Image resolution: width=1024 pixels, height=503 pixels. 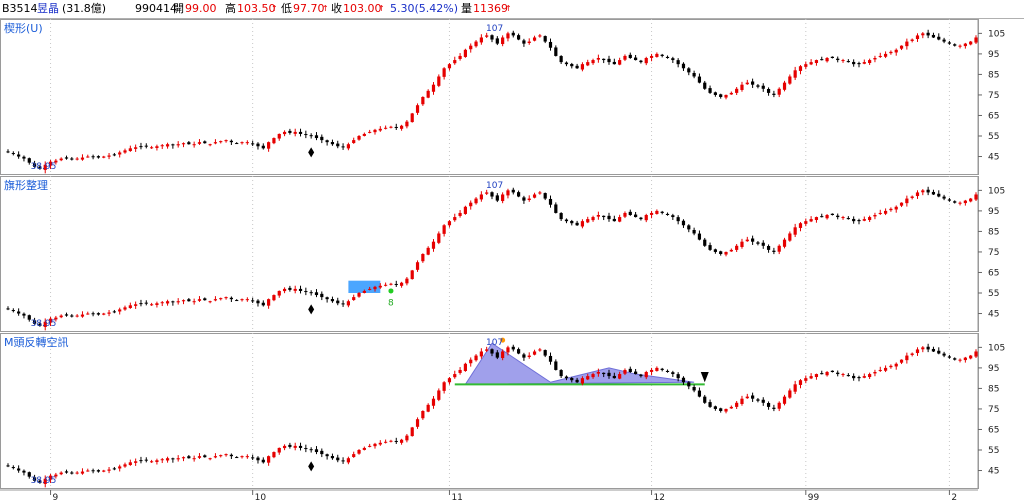 What do you see at coordinates (993, 410) in the screenshot?
I see `y-tick-label: 75` at bounding box center [993, 410].